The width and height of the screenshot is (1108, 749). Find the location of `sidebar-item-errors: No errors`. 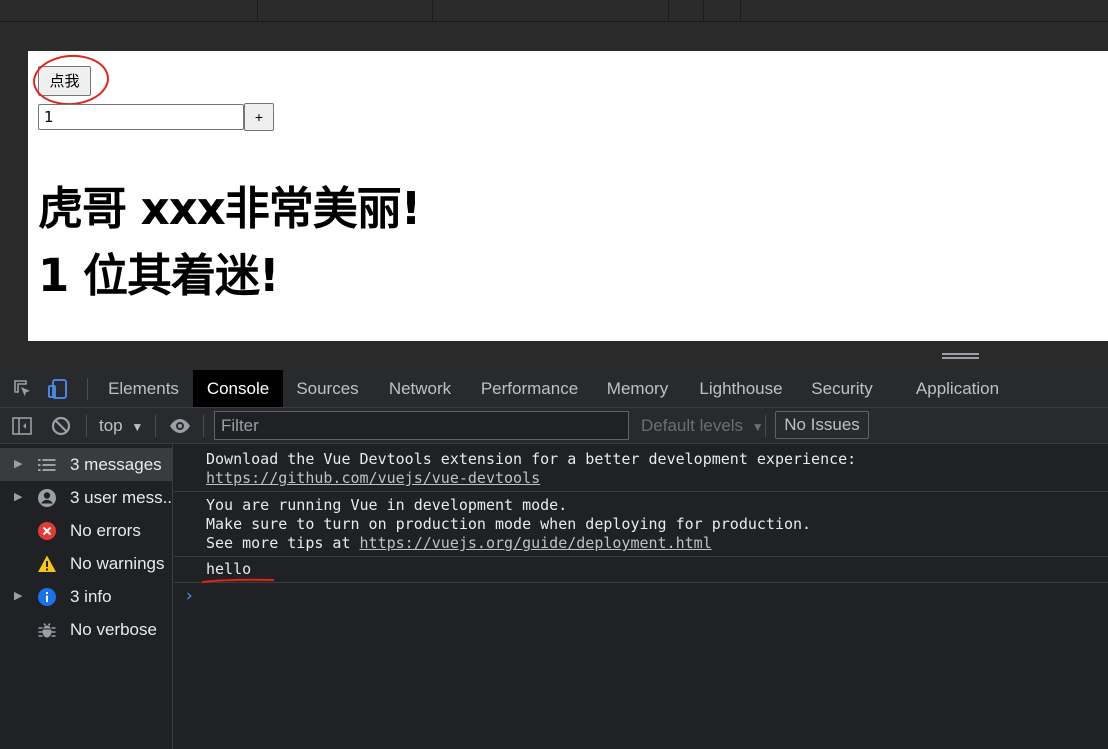

sidebar-item-errors: No errors is located at coordinates (86, 530).